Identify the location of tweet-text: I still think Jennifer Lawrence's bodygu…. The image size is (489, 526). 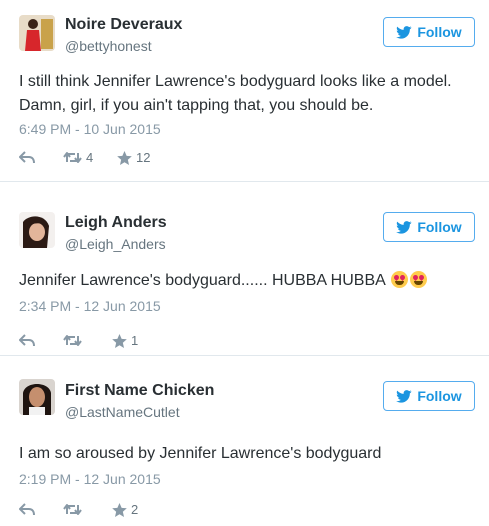
(247, 94).